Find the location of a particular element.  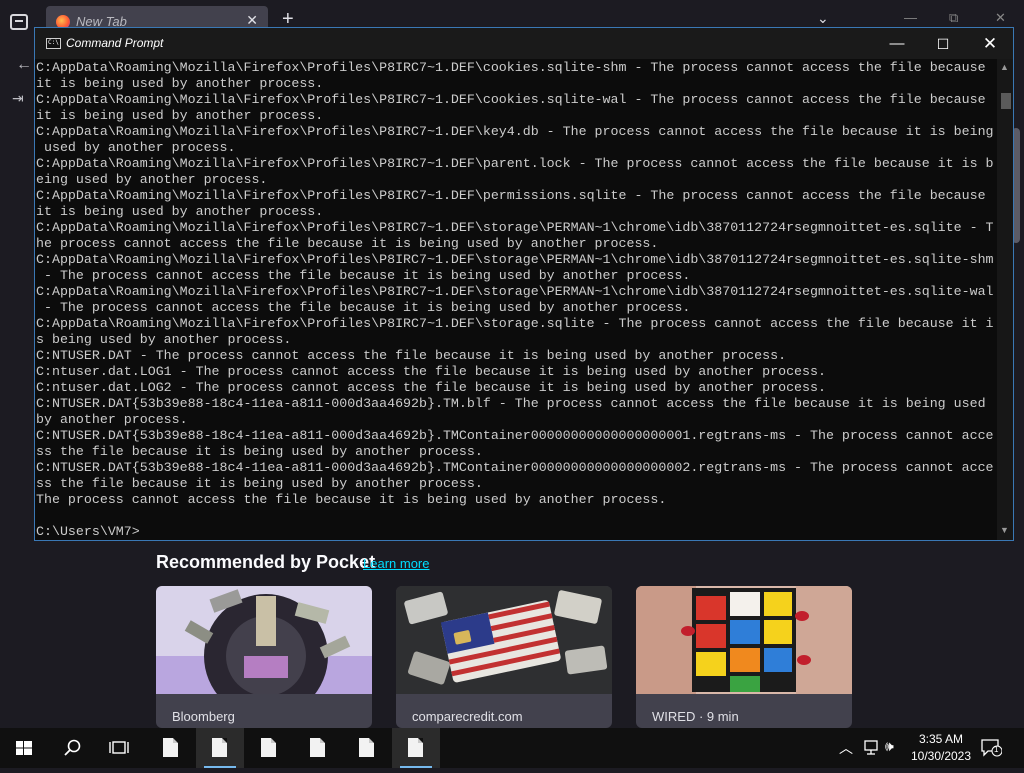

sign-in-icon: ⇥ is located at coordinates (18, 98).